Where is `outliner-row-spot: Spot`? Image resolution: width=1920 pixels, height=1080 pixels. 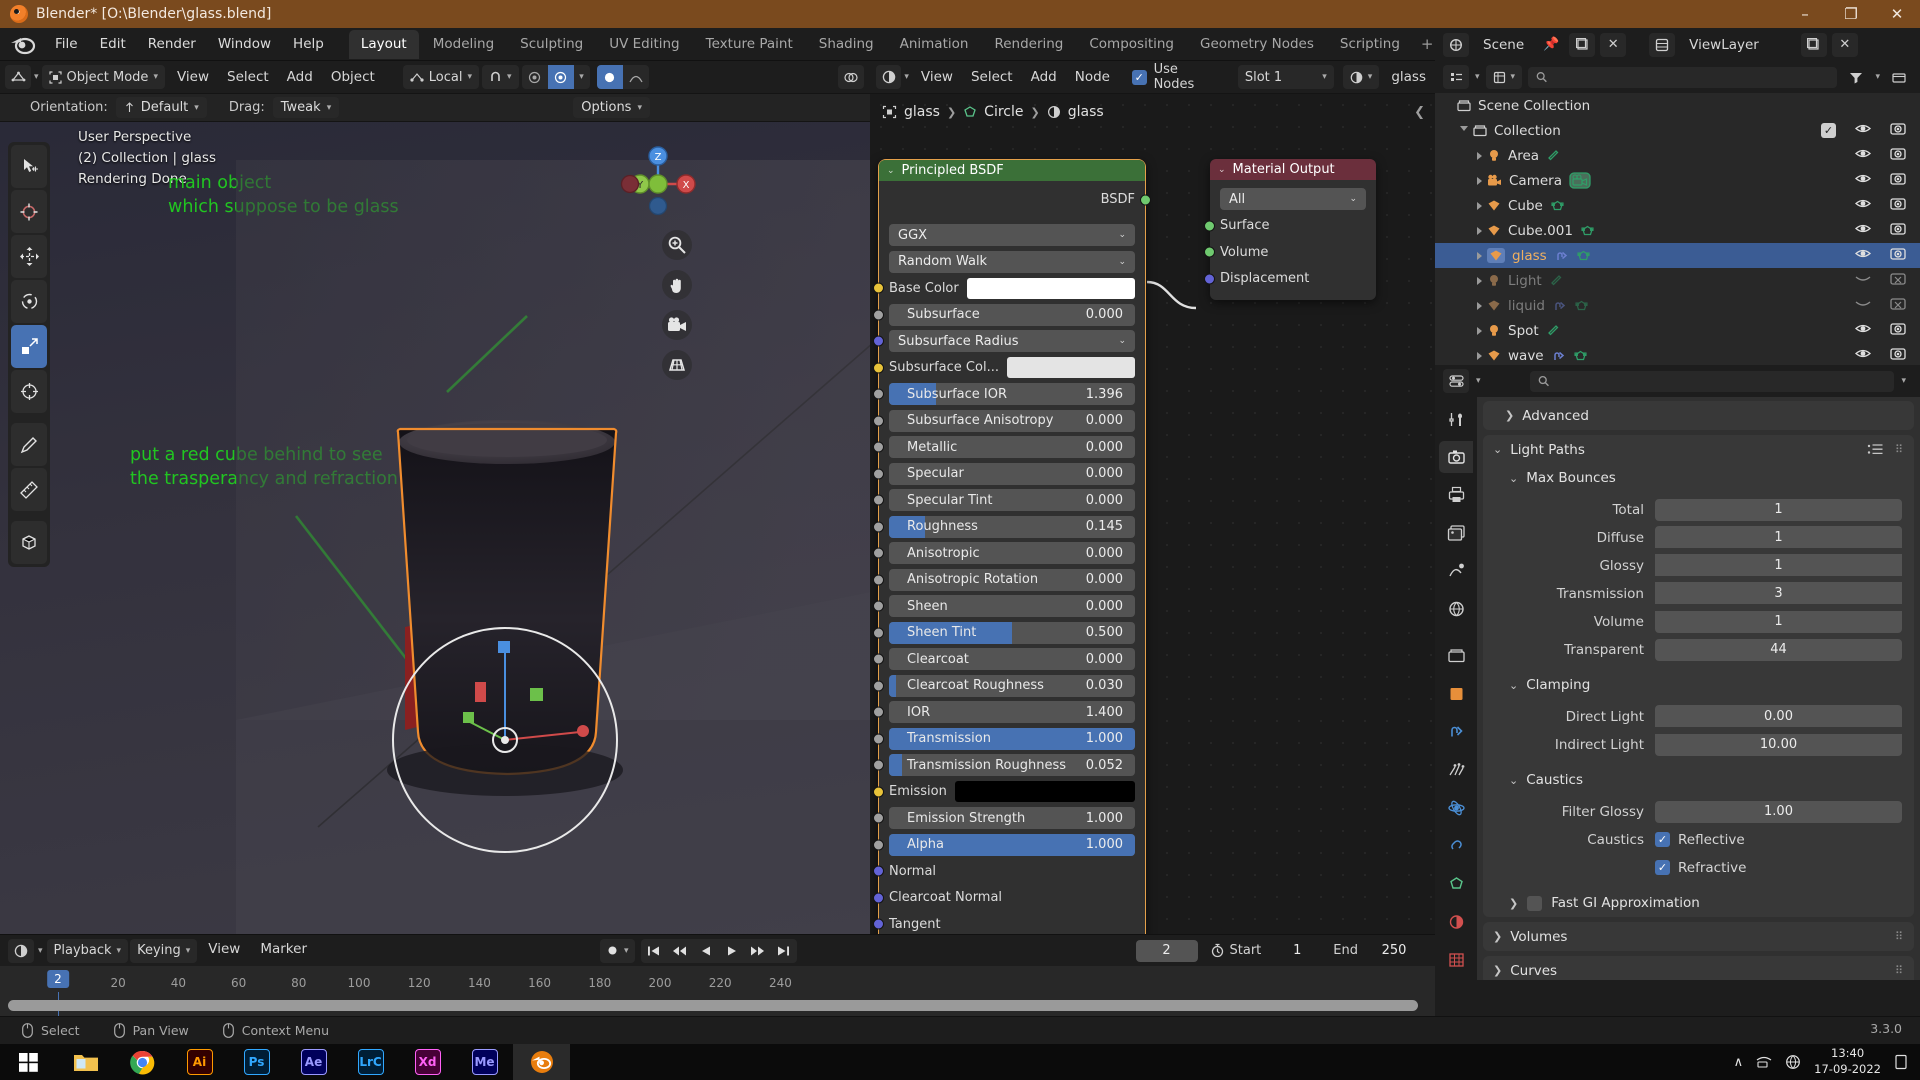 outliner-row-spot: Spot is located at coordinates (1677, 330).